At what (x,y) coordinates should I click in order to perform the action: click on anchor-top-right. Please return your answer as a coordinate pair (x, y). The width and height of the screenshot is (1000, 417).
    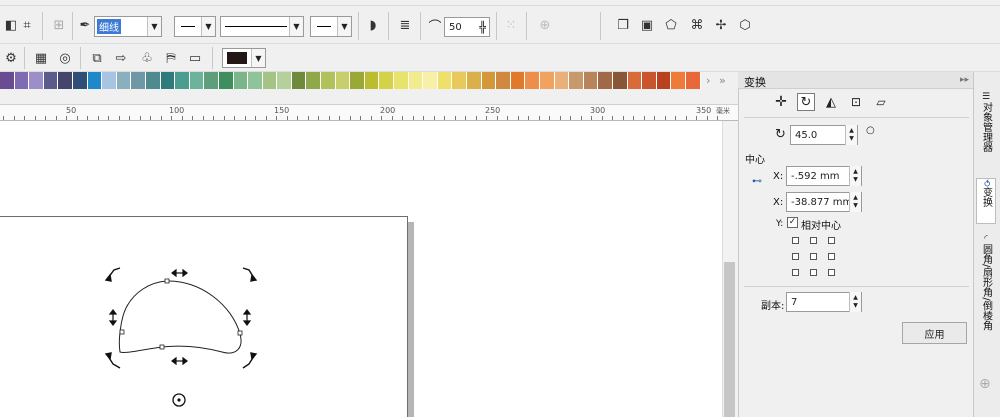
    Looking at the image, I should click on (831, 240).